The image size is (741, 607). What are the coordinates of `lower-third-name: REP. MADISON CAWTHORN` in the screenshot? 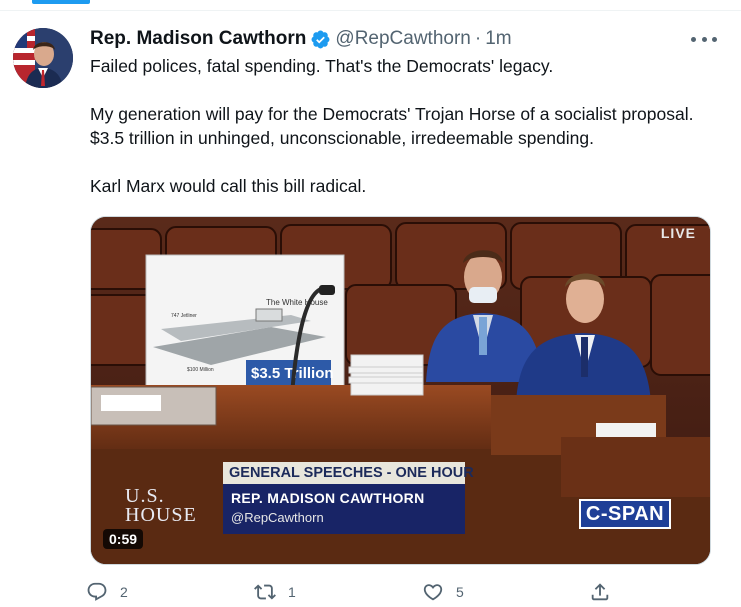 It's located at (328, 498).